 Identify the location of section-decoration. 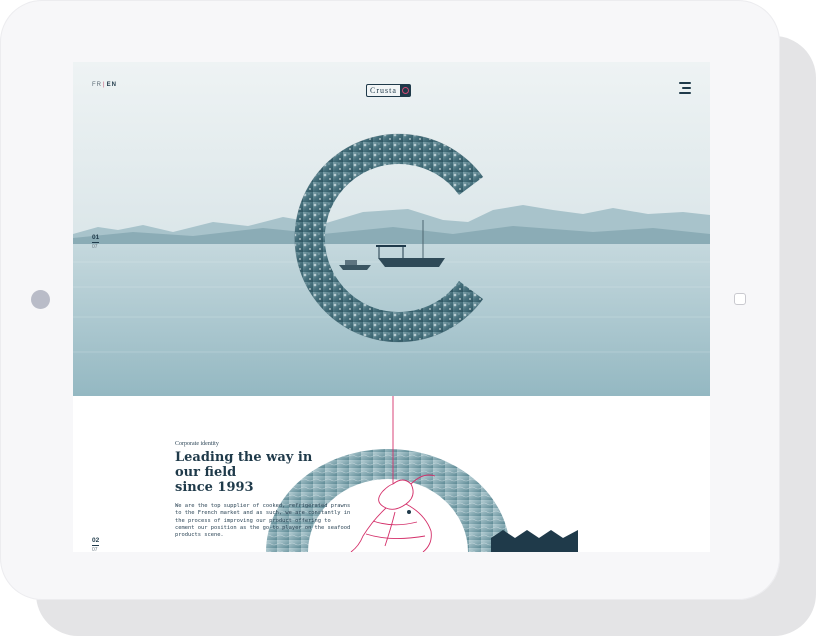
(422, 474).